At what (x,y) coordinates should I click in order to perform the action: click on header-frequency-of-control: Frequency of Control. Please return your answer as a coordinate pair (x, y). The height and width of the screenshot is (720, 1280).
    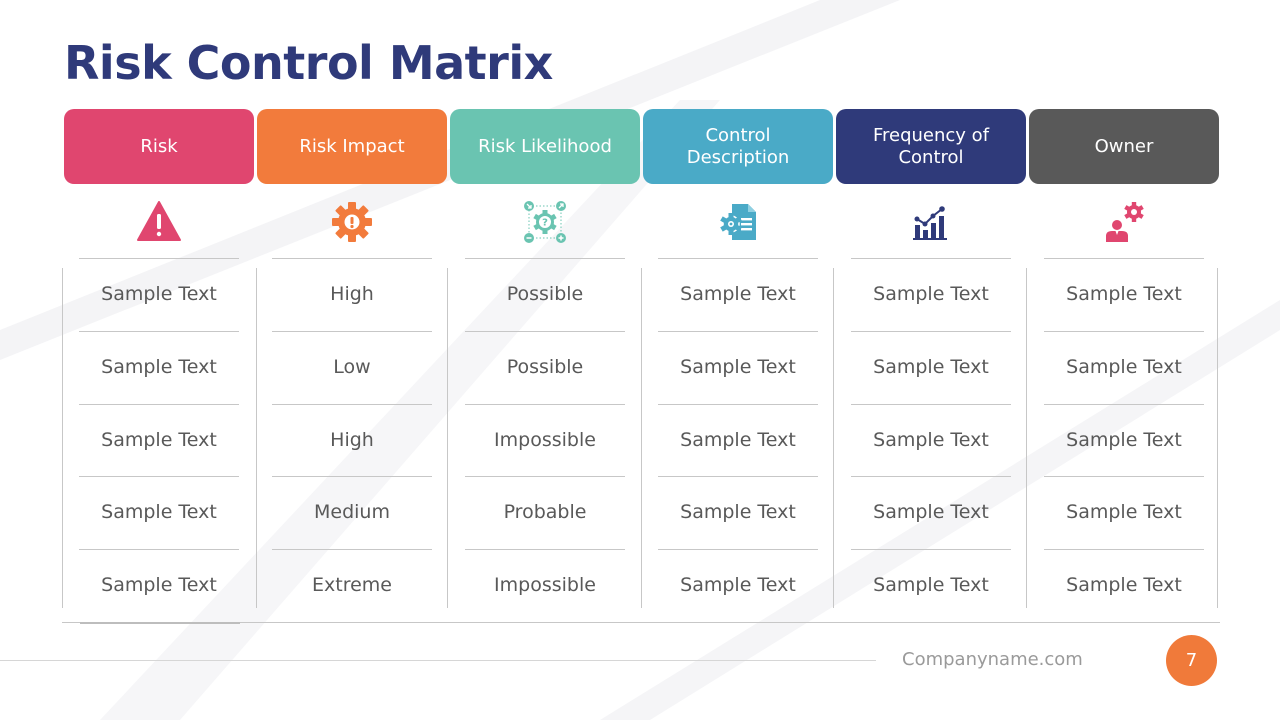
    Looking at the image, I should click on (931, 146).